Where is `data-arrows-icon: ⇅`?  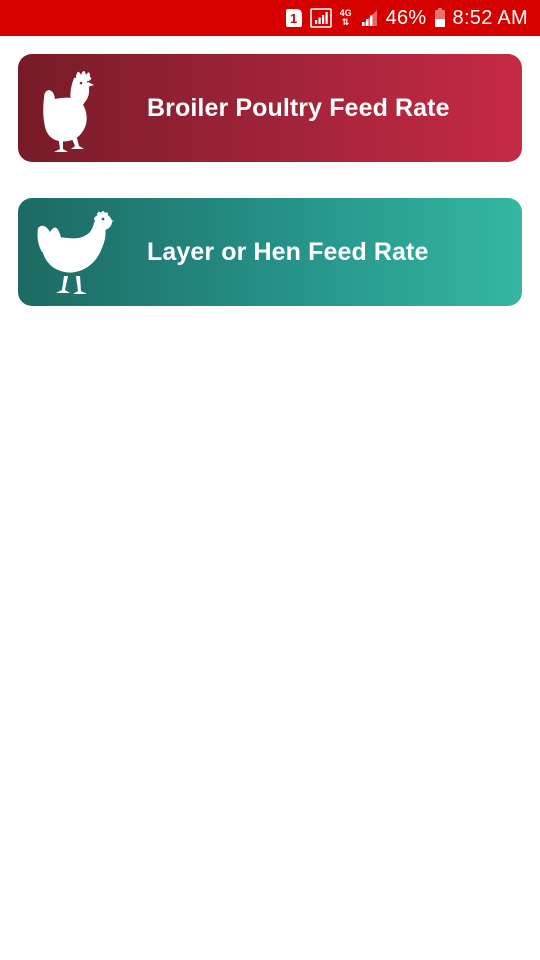 data-arrows-icon: ⇅ is located at coordinates (345, 22).